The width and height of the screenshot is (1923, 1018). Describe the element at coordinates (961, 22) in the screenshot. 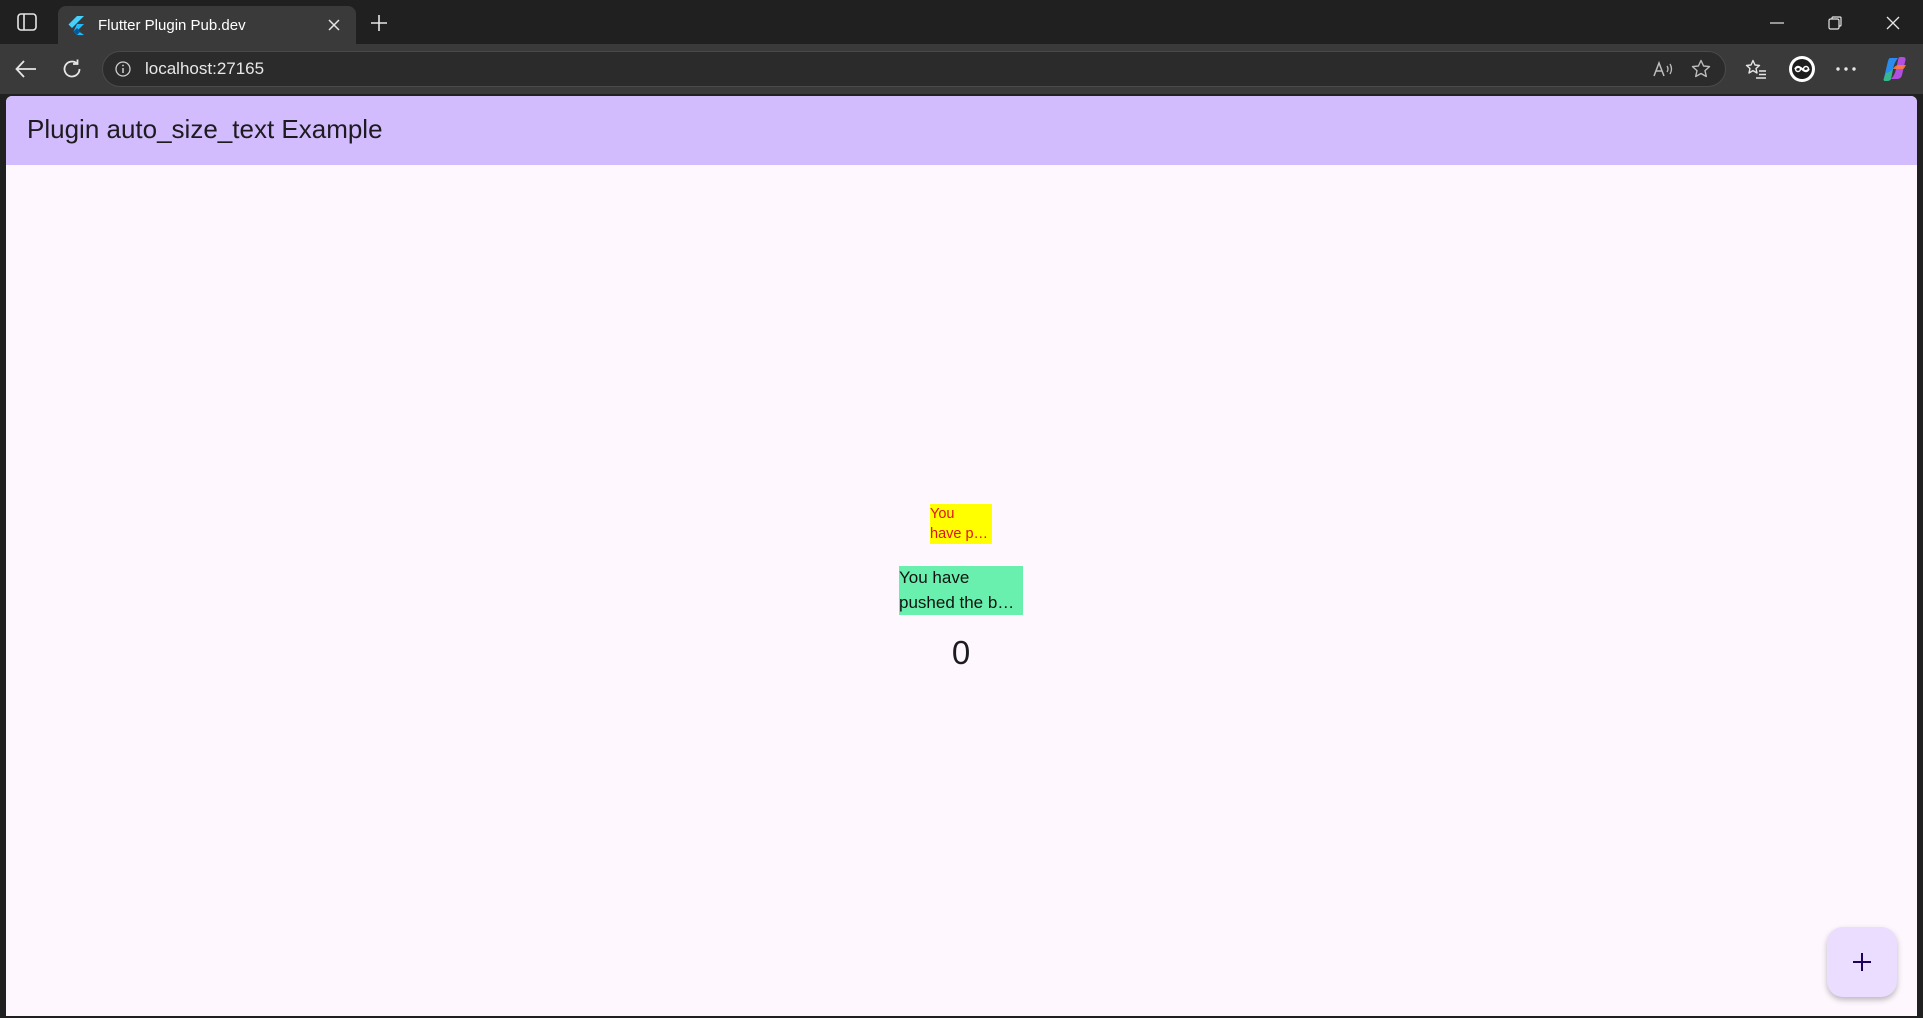

I see `browser-titlebar: Flutter Plugin Pub.dev` at that location.